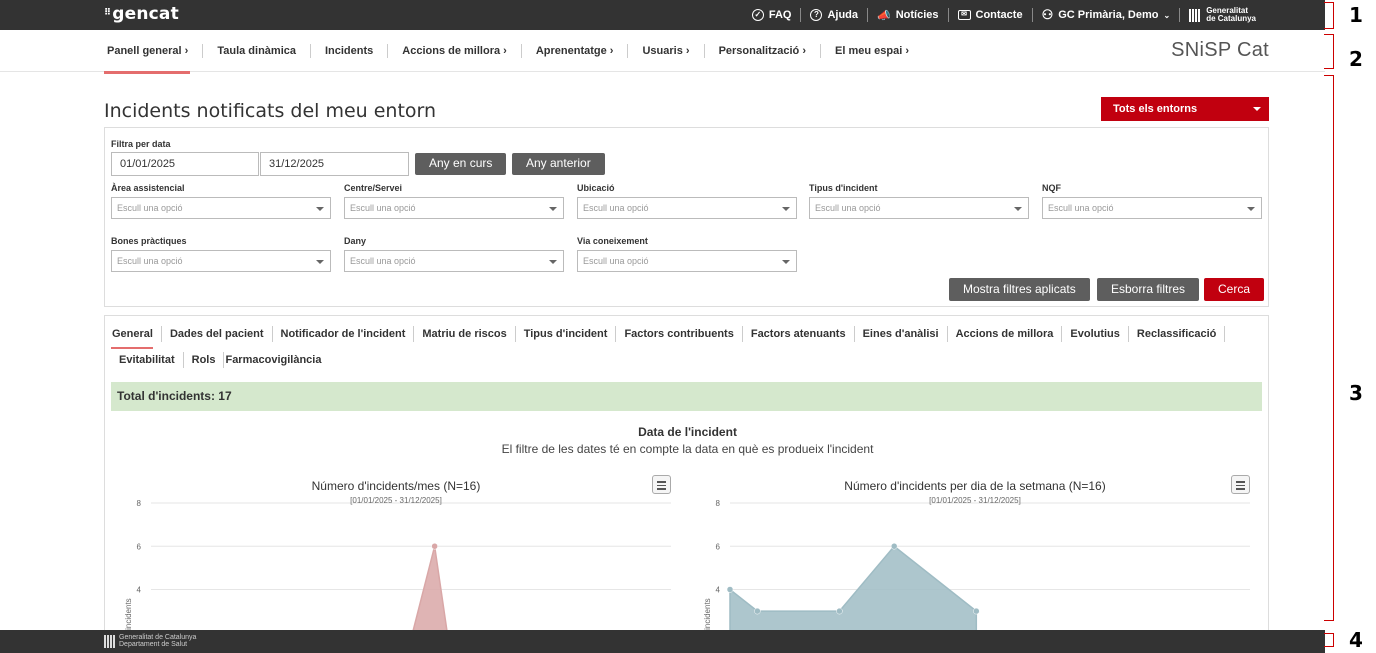  I want to click on location-select: Escull una opció, so click(687, 208).